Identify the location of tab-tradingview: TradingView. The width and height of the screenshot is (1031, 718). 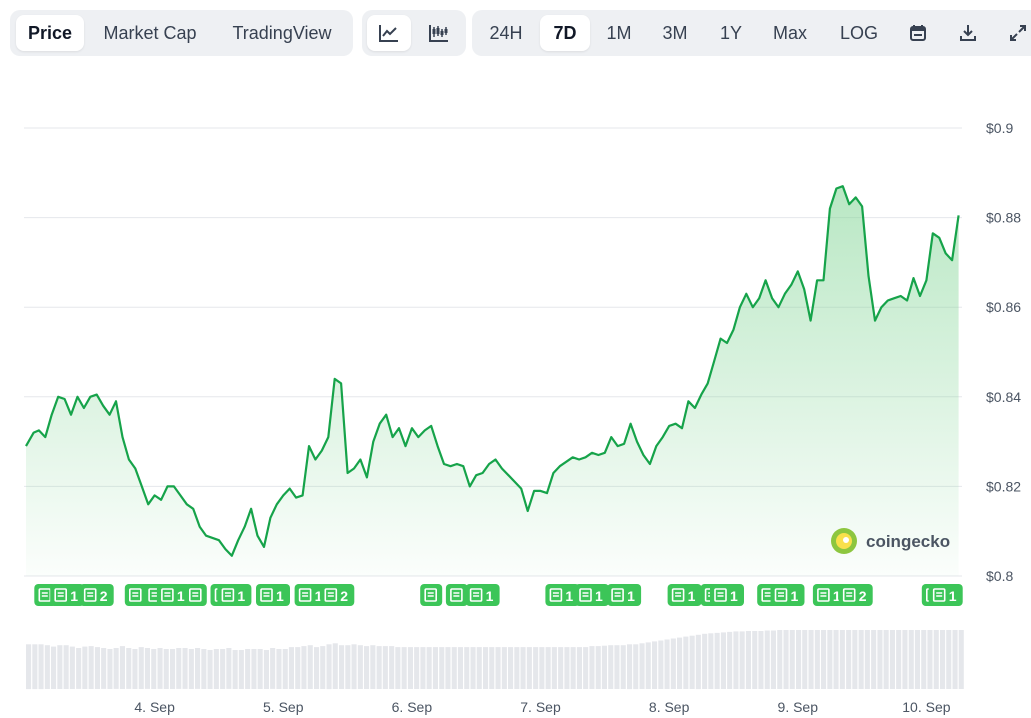
(282, 33).